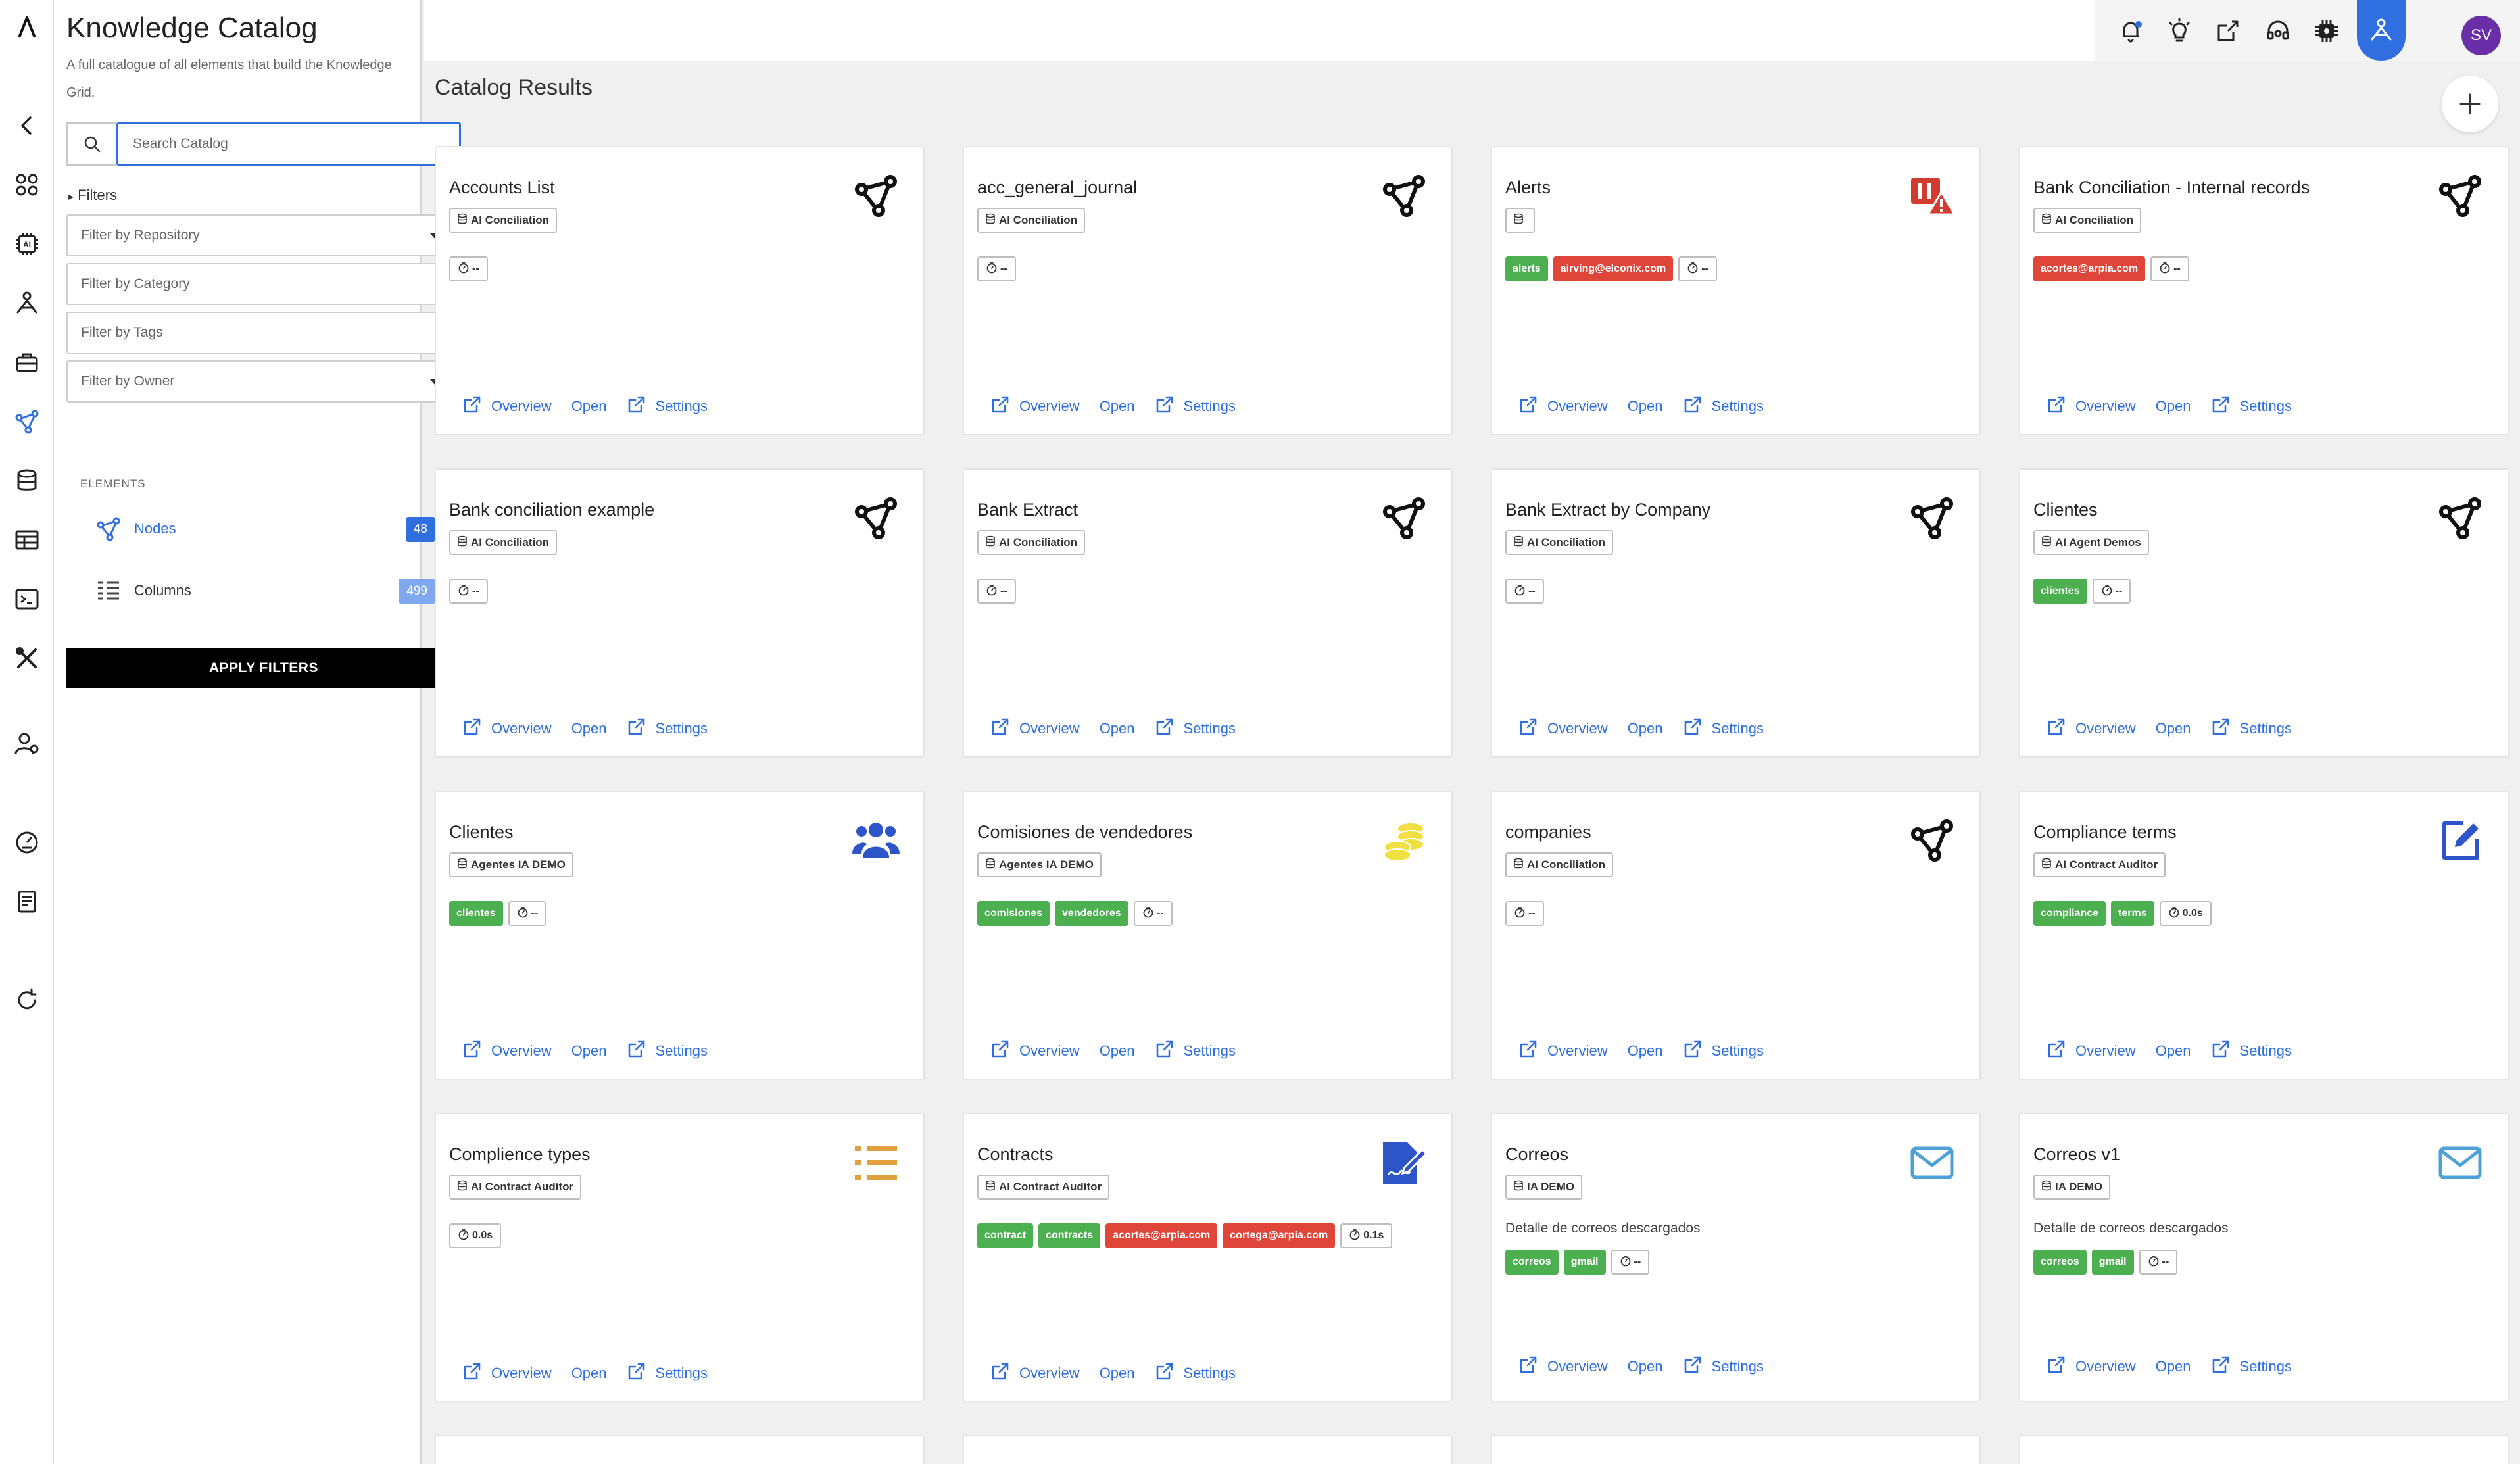 Image resolution: width=2520 pixels, height=1464 pixels. Describe the element at coordinates (263, 333) in the screenshot. I see `filter-tags-input: Filter by Tags` at that location.